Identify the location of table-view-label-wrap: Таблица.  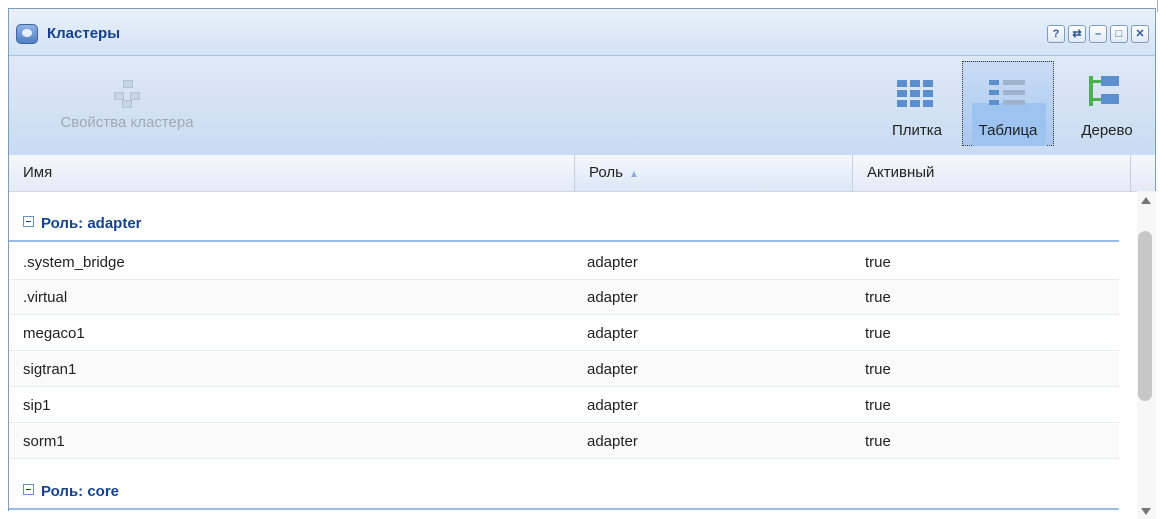
(1008, 130).